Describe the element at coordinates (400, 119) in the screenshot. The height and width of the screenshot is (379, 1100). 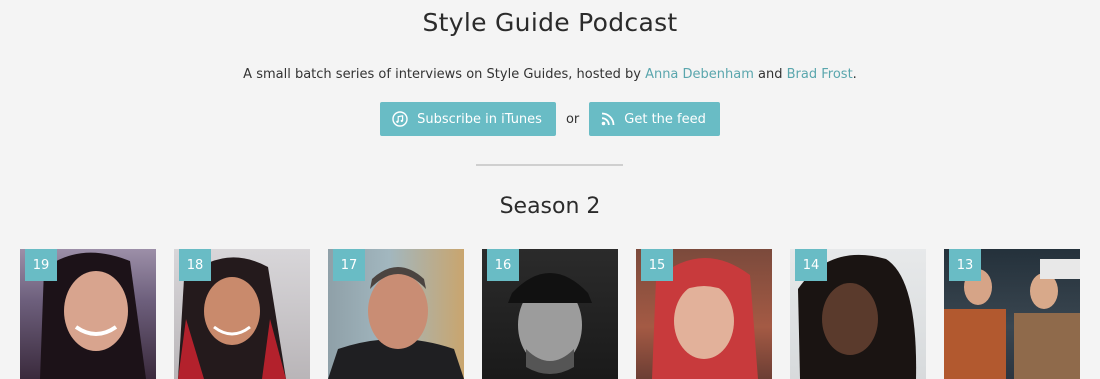
I see `itunes-icon` at that location.